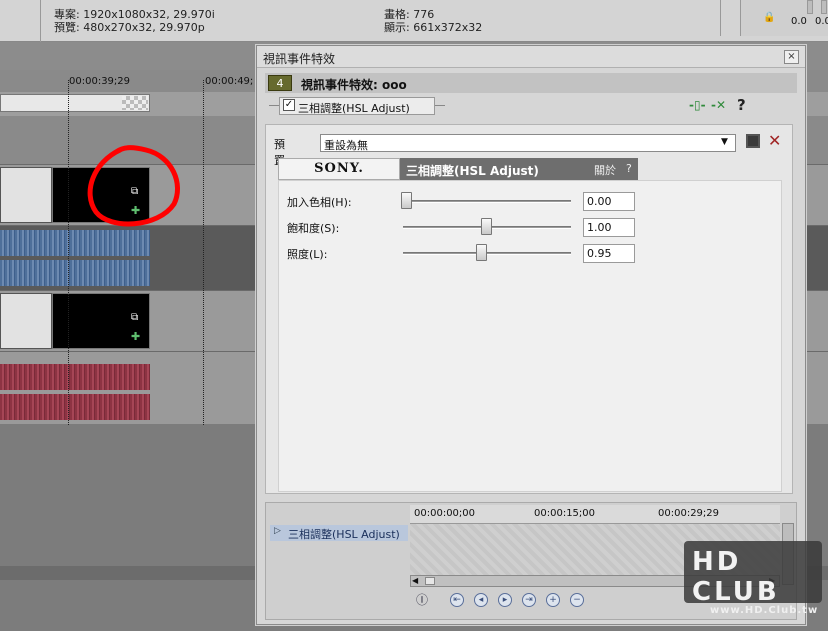  Describe the element at coordinates (101, 321) in the screenshot. I see `video-clip-thumbnail: ⧉ ✚` at that location.